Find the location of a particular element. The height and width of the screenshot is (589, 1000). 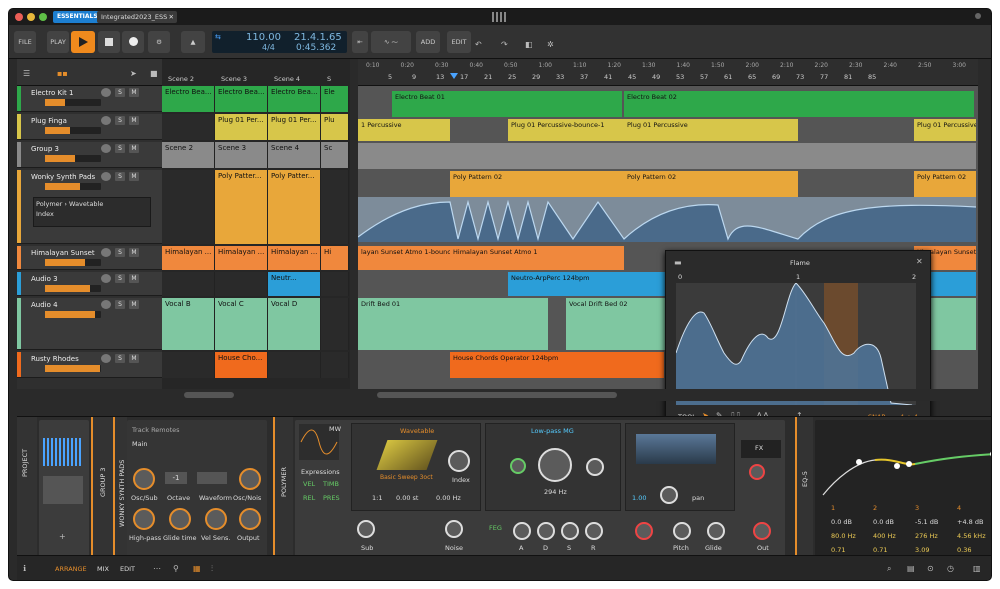

out-knob is located at coordinates (762, 531).